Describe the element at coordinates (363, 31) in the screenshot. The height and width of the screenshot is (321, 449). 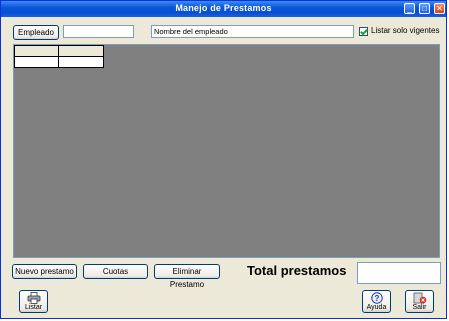
I see `vigentes-checkbox` at that location.